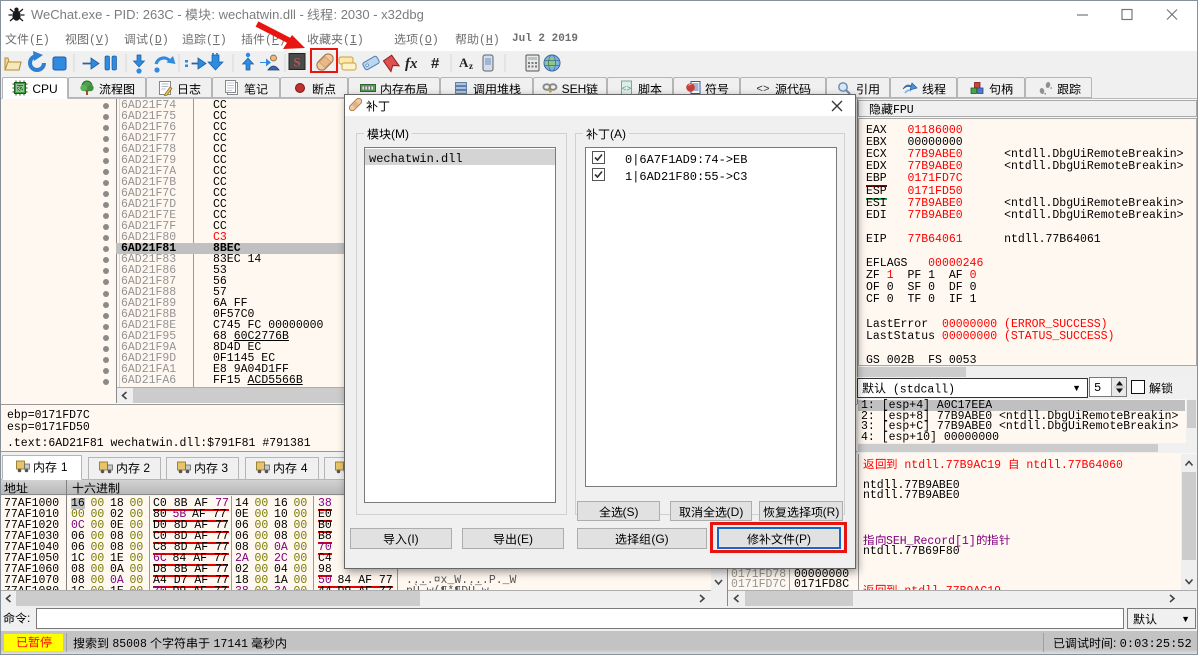 The width and height of the screenshot is (1198, 655). I want to click on svg-text: fx, so click(411, 64).